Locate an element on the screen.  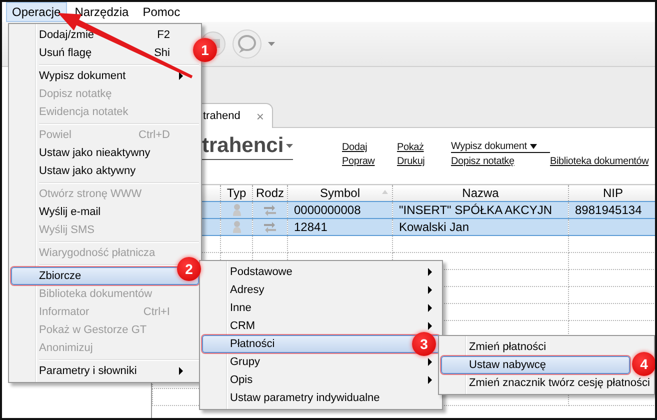
menu-item: Inne is located at coordinates (321, 308).